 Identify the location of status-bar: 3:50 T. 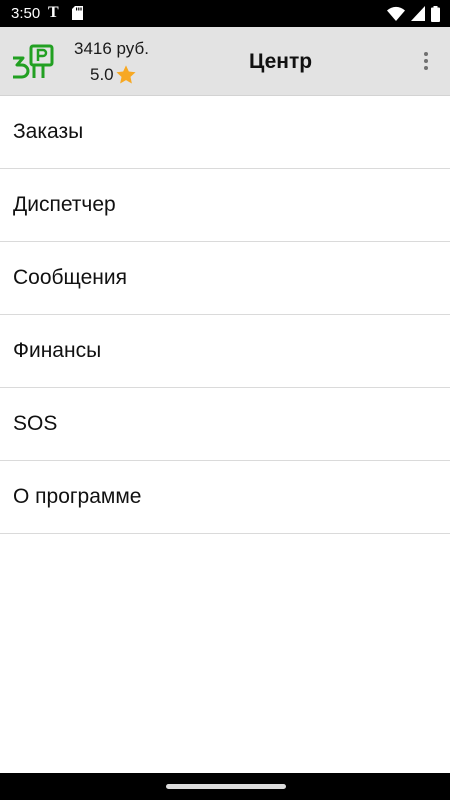
(225, 13).